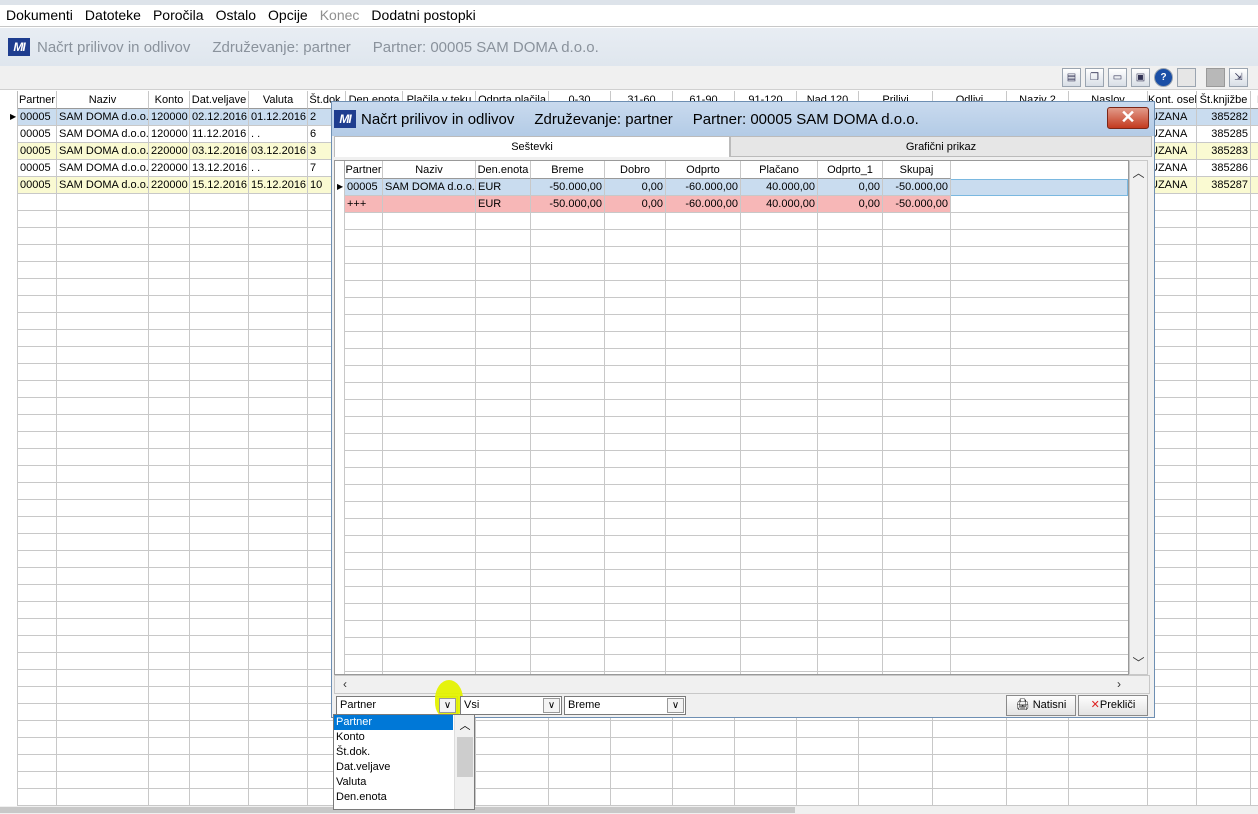 The height and width of the screenshot is (814, 1258). I want to click on main-col-header: Drž, so click(1254, 100).